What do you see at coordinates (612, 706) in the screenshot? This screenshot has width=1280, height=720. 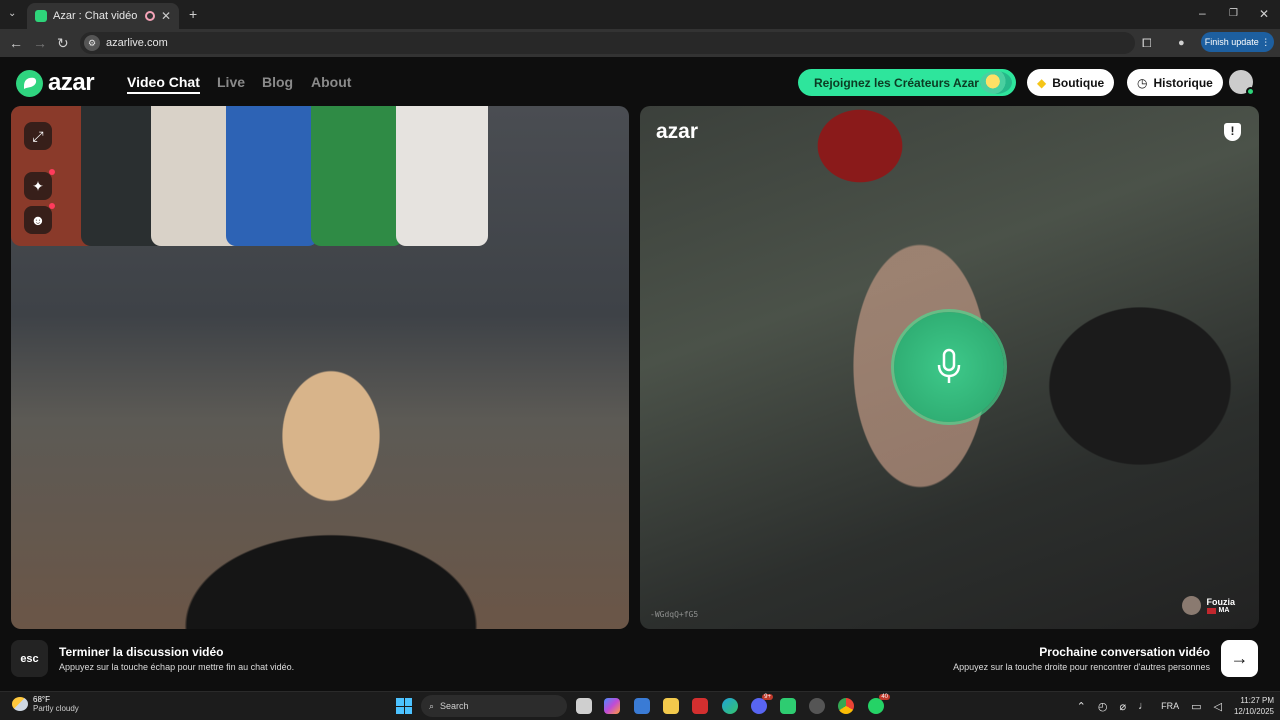 I see `copilot-icon` at bounding box center [612, 706].